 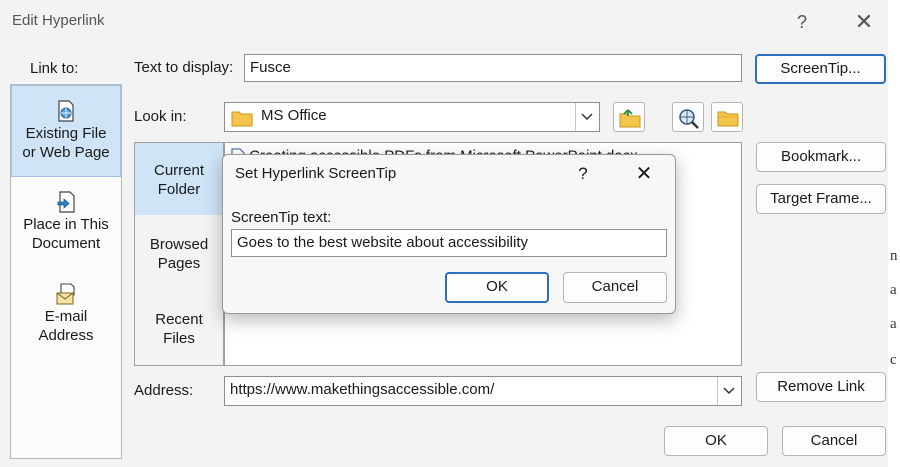 I want to click on doc-char: c, so click(x=893, y=360).